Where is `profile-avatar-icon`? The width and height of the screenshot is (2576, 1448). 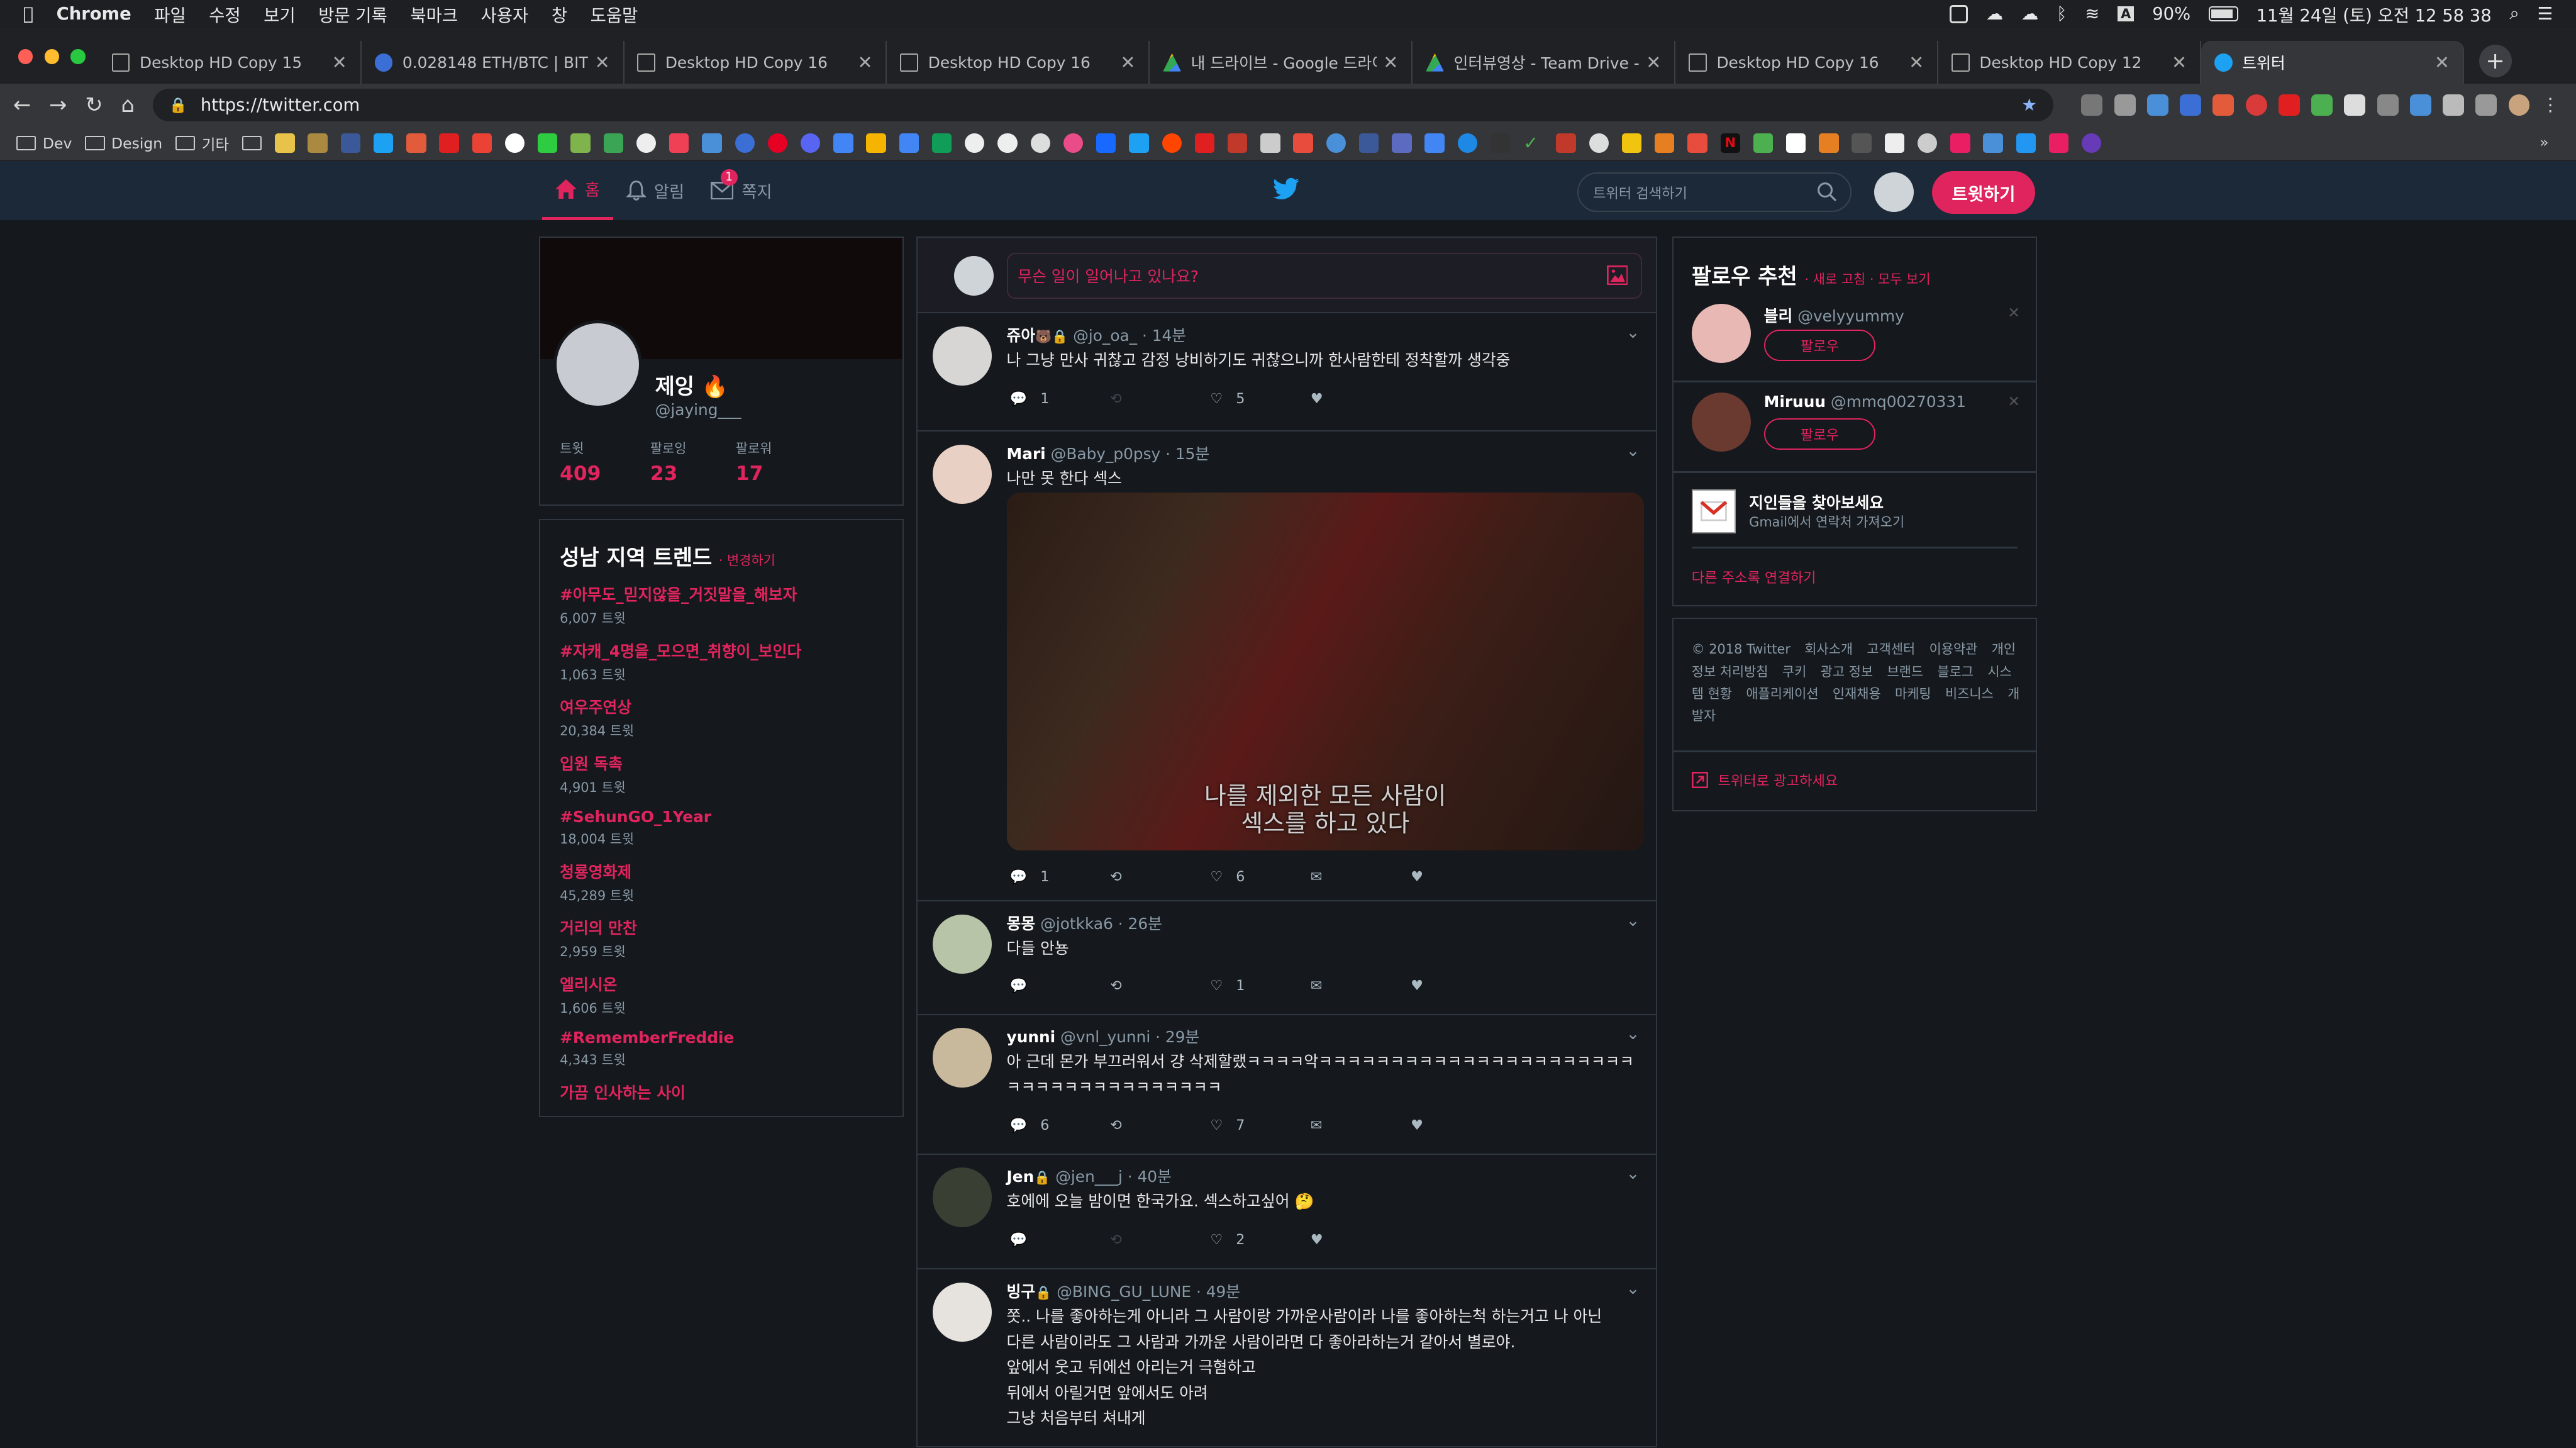
profile-avatar-icon is located at coordinates (2519, 105).